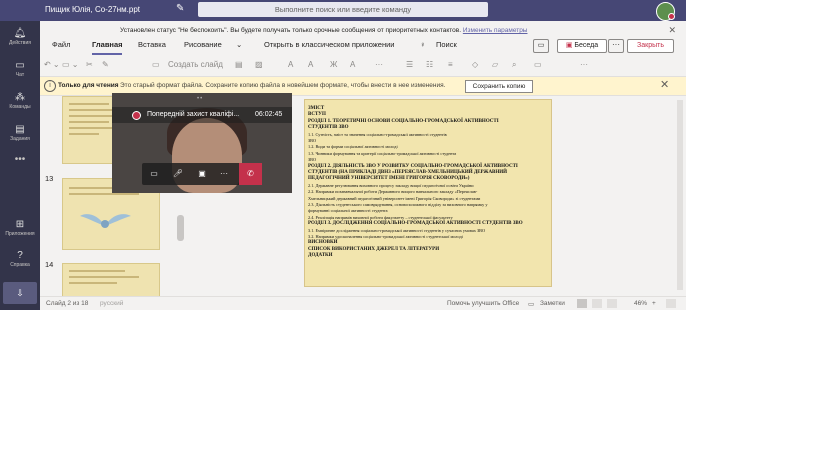 Image resolution: width=819 pixels, height=460 pixels. I want to click on chat-toggle-button: ▭, so click(541, 46).